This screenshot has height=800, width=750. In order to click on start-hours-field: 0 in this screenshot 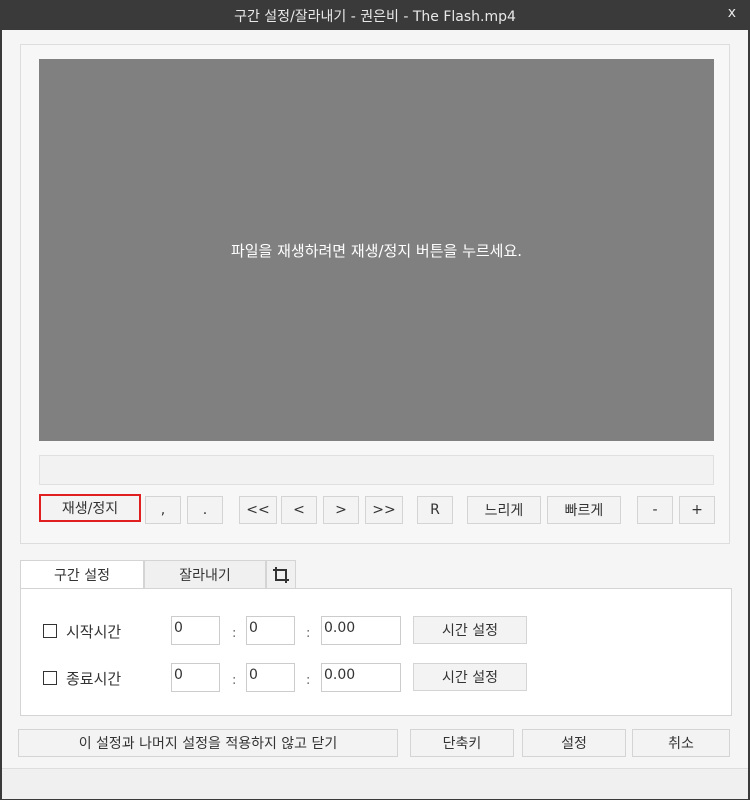, I will do `click(195, 630)`.